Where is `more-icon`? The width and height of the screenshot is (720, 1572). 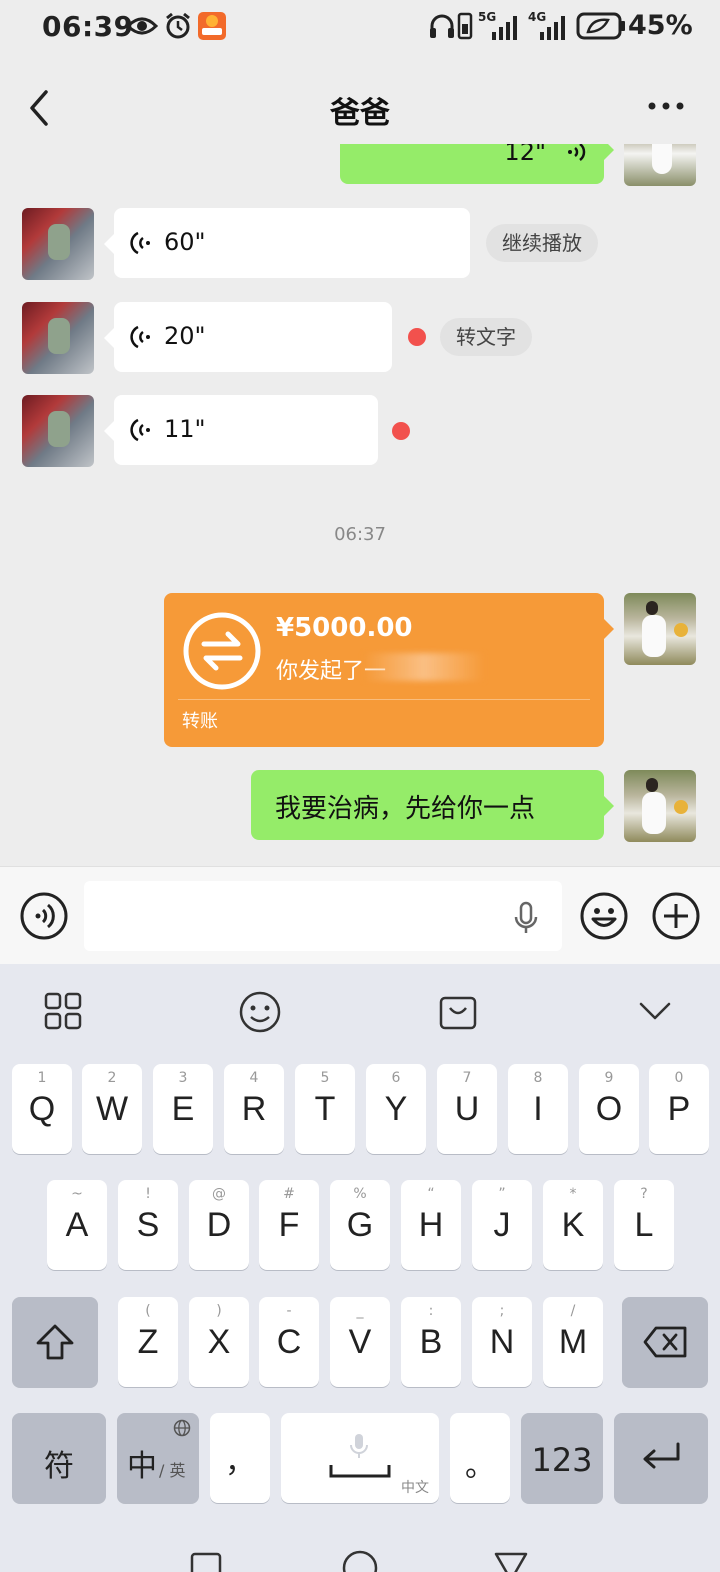 more-icon is located at coordinates (666, 106).